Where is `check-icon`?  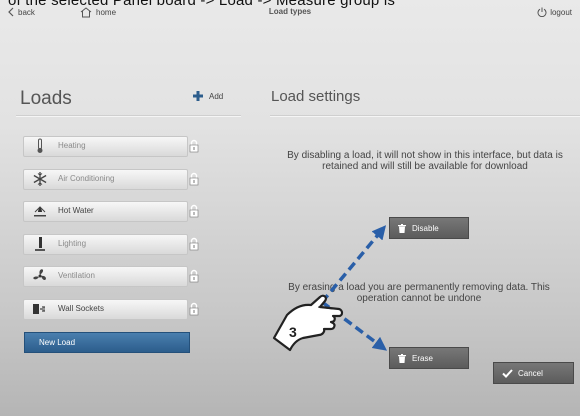 check-icon is located at coordinates (507, 373).